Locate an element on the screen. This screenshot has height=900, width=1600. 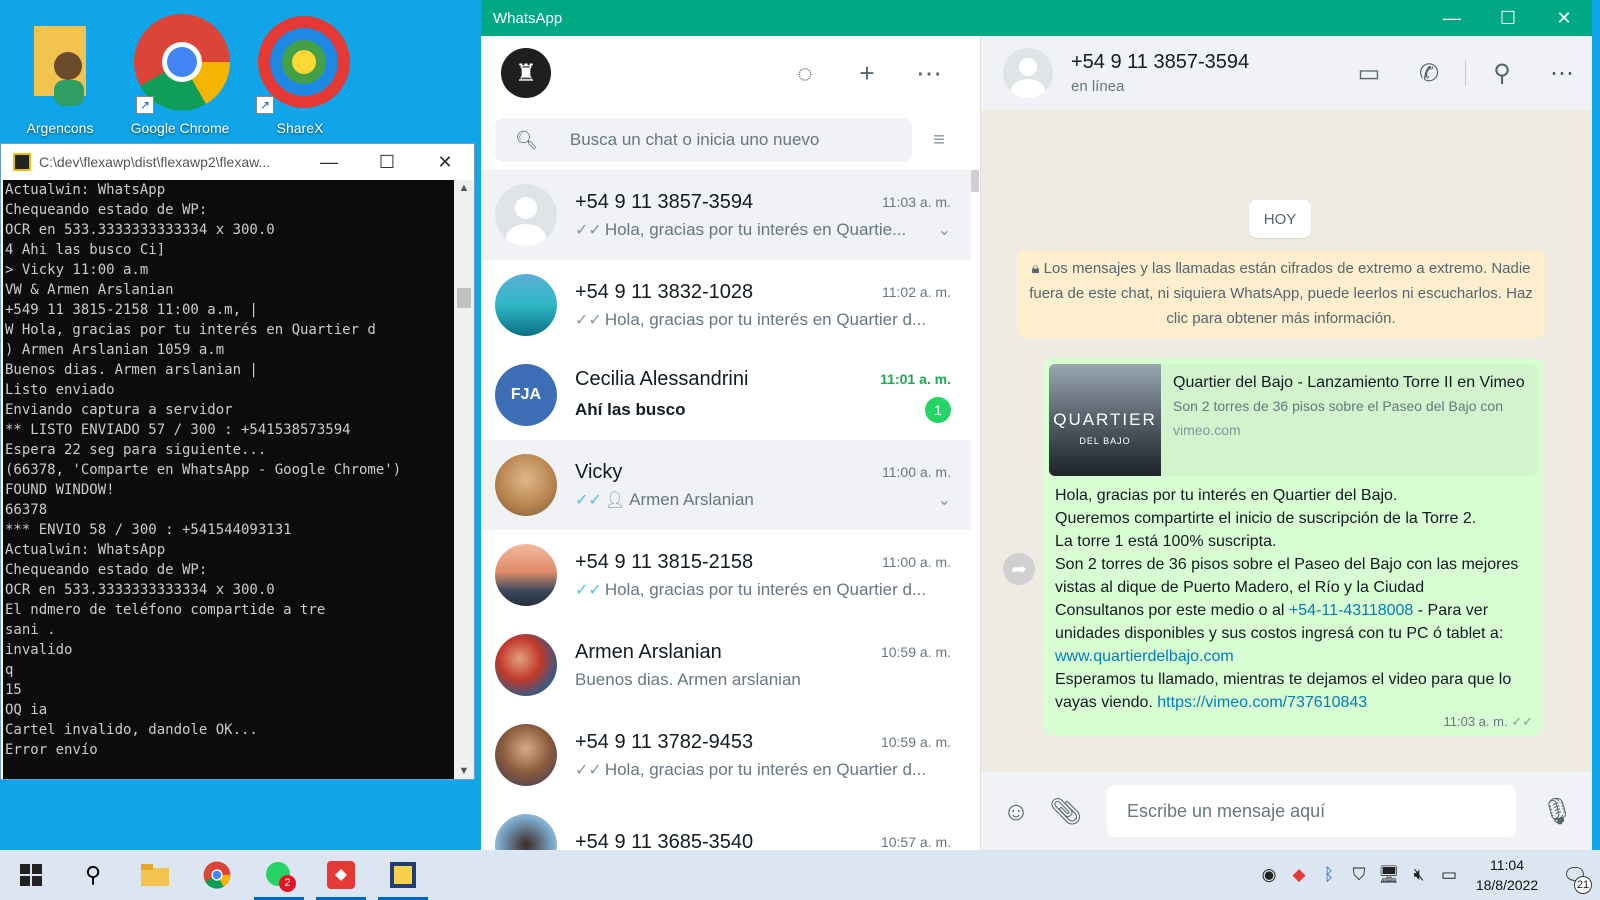
clock: 11:04 18/8/2022 is located at coordinates (1507, 875).